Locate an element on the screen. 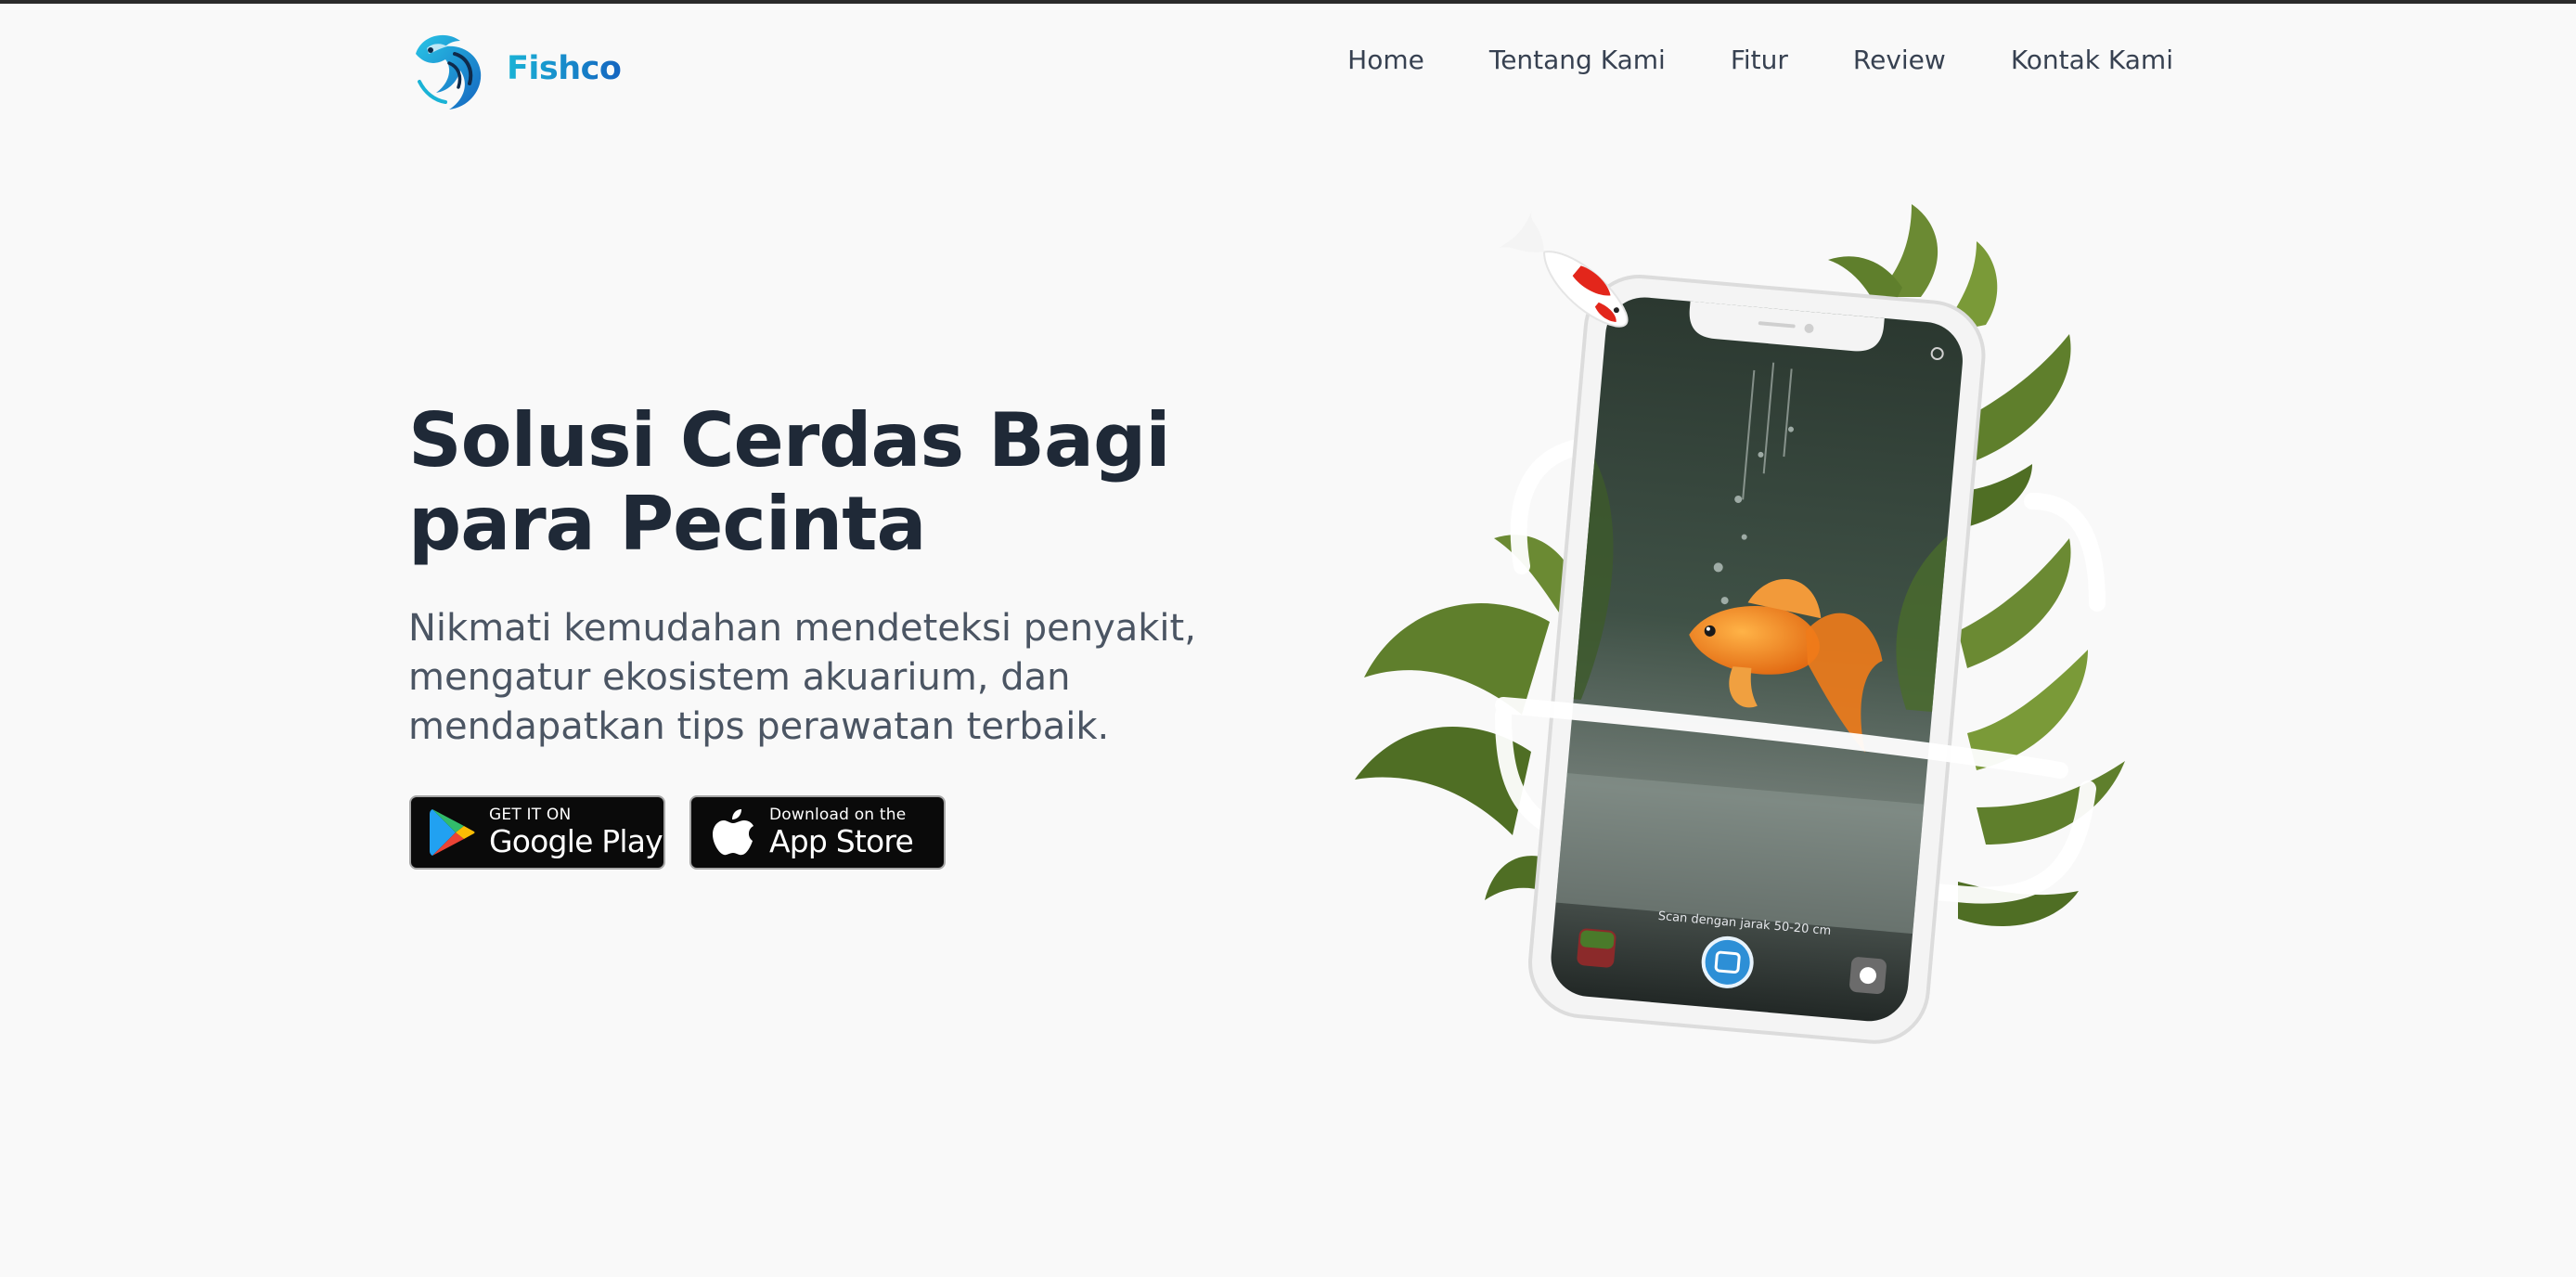 This screenshot has height=1277, width=2576. google-play-button: GET IT ON Google Play is located at coordinates (537, 832).